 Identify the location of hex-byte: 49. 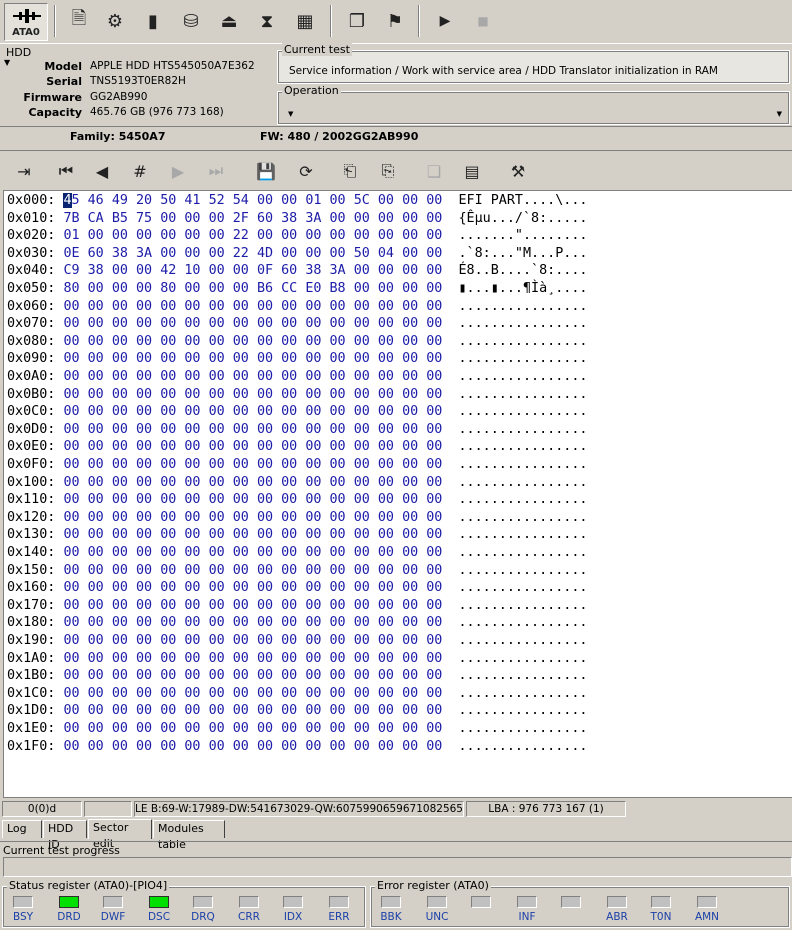
(120, 200).